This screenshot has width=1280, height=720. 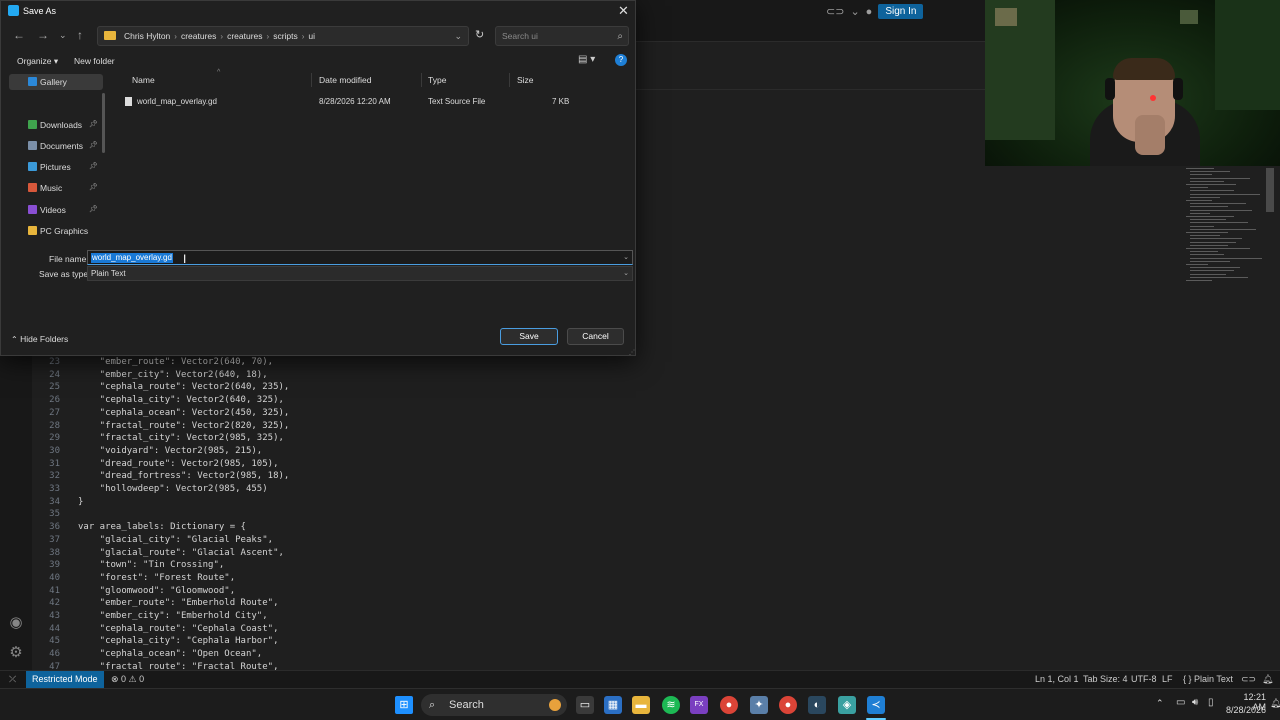 What do you see at coordinates (586, 59) in the screenshot?
I see `view-options-icon: ▤ ▾` at bounding box center [586, 59].